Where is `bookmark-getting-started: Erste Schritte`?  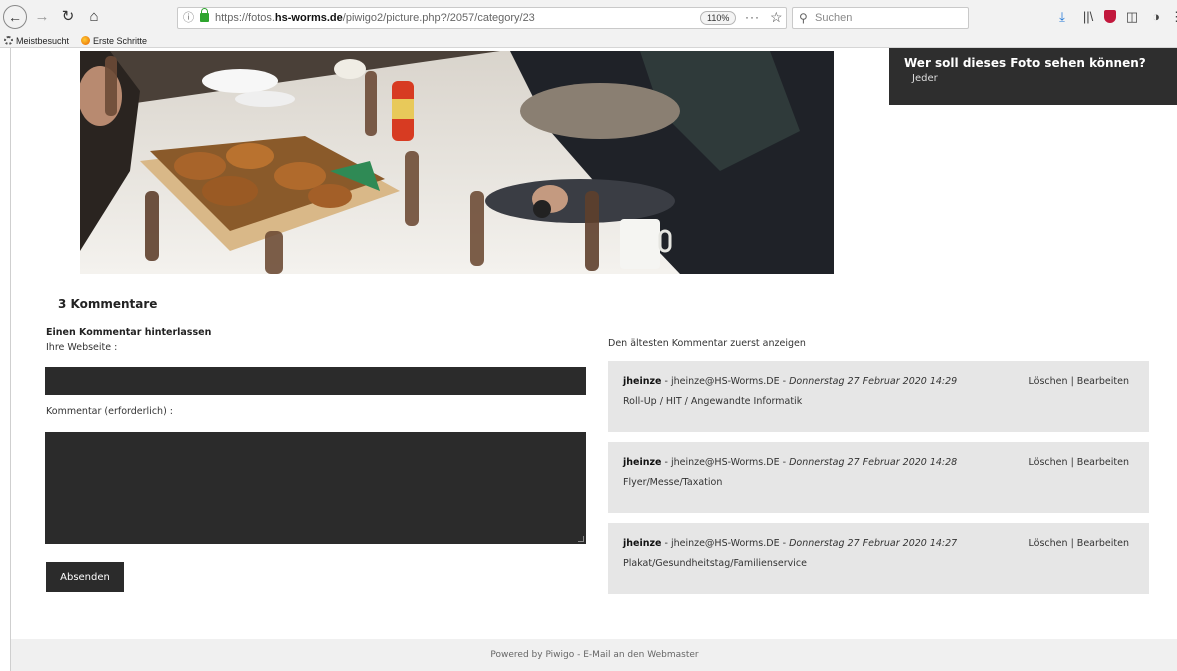
bookmark-getting-started: Erste Schritte is located at coordinates (114, 41).